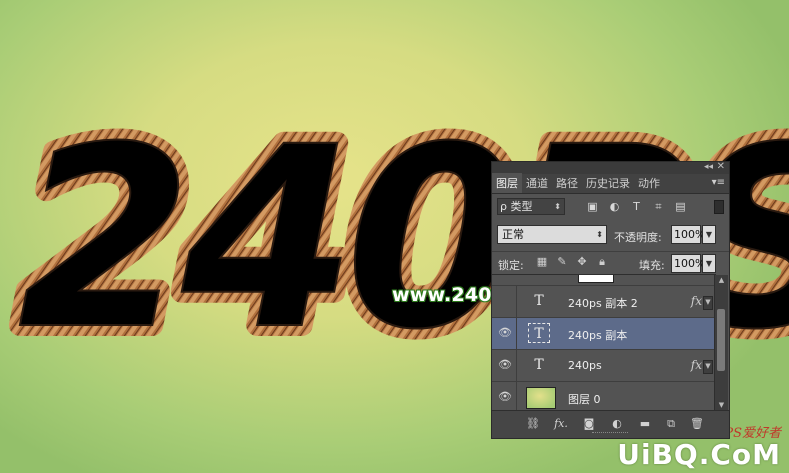 This screenshot has width=789, height=473. What do you see at coordinates (562, 262) in the screenshot?
I see `lock-image-pixels-icon: ✎` at bounding box center [562, 262].